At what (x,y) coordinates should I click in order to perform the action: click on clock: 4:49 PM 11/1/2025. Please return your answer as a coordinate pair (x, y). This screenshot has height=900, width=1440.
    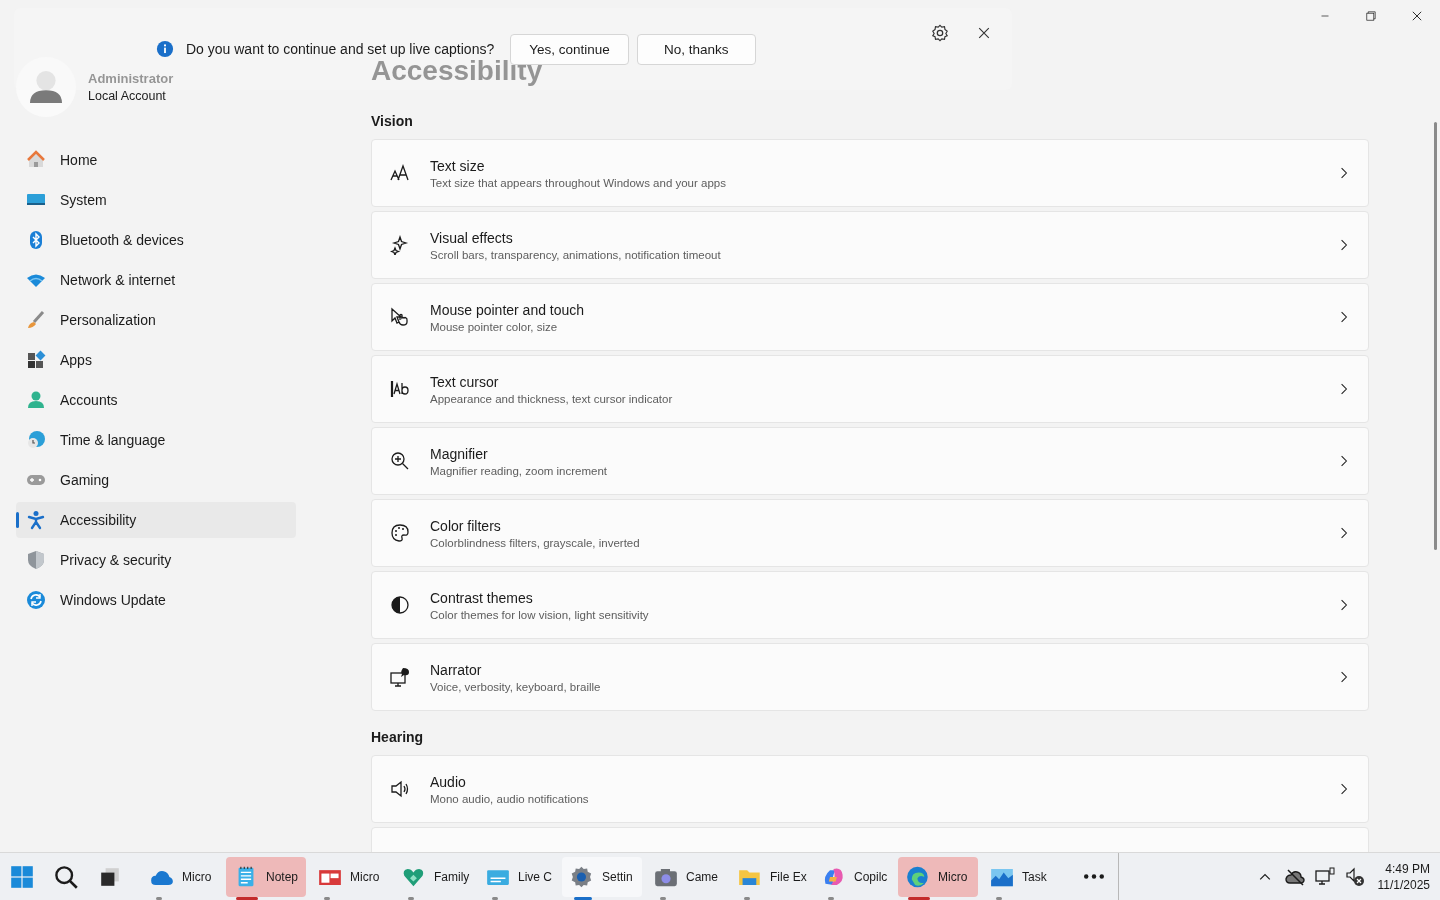
    Looking at the image, I should click on (1404, 876).